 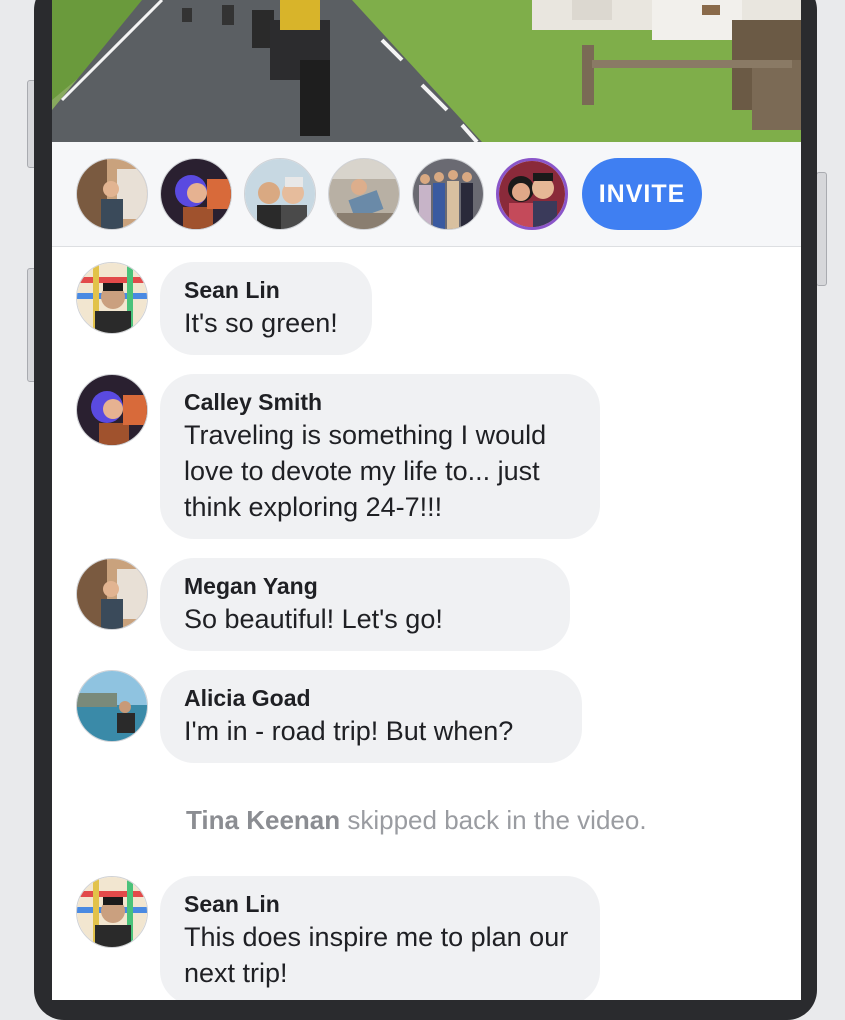 What do you see at coordinates (371, 698) in the screenshot?
I see `commenter-name: Alicia Goad` at bounding box center [371, 698].